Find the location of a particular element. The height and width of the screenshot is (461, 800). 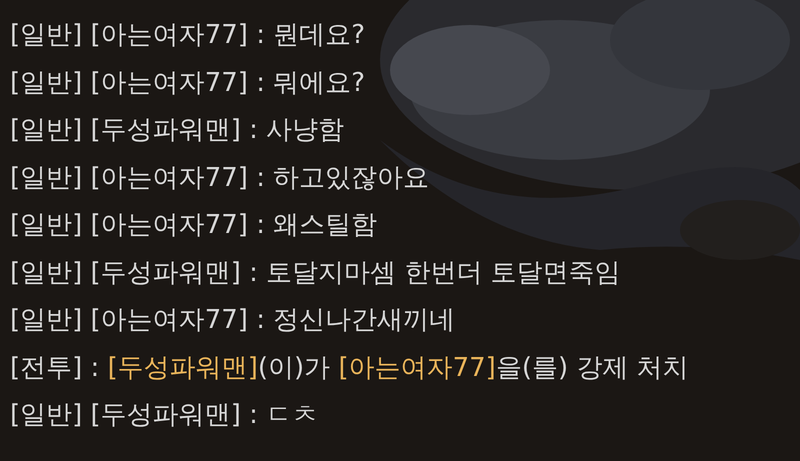

chat-message: [일반] [두성파워맨] : 사냥함 is located at coordinates (178, 130).